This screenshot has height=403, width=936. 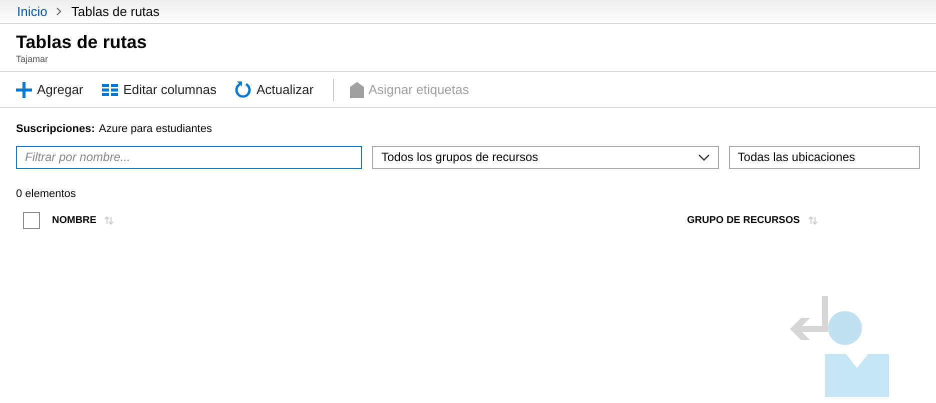 What do you see at coordinates (274, 90) in the screenshot?
I see `toolbar-button: Actualizar` at bounding box center [274, 90].